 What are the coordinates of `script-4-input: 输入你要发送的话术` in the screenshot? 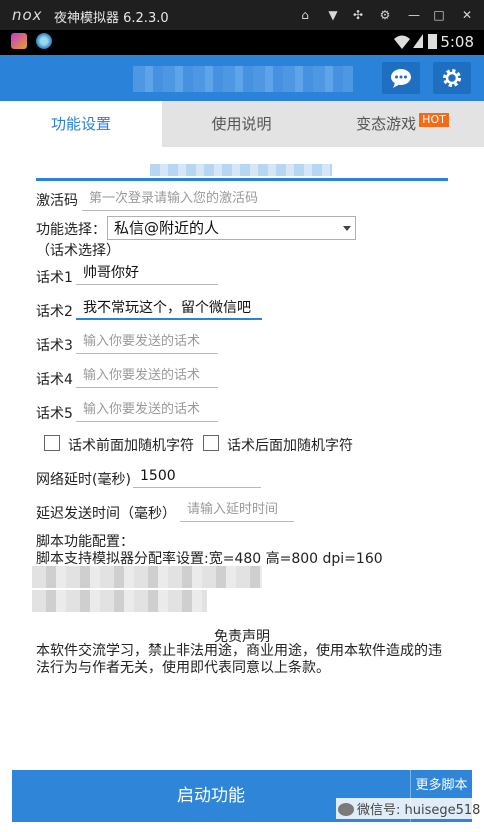 It's located at (147, 377).